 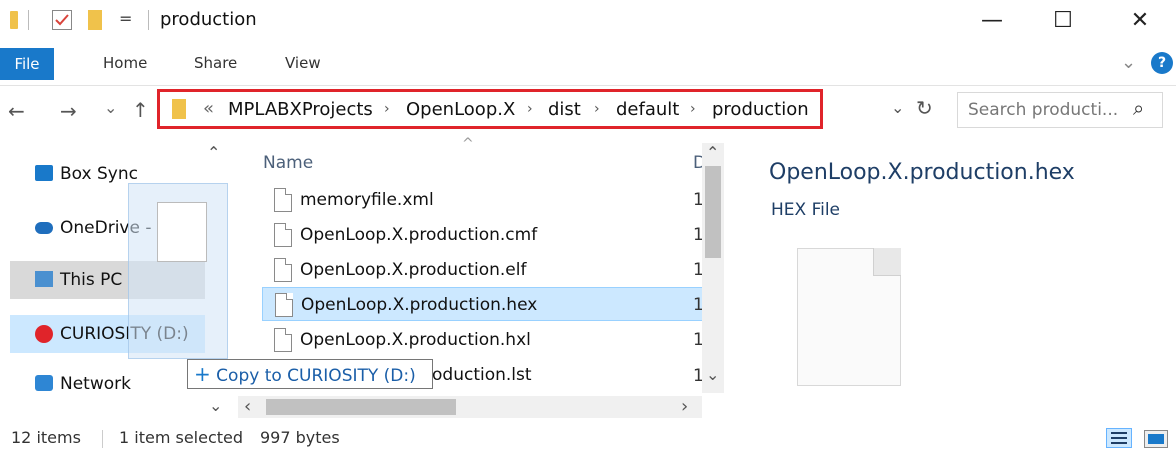 I want to click on breadcrumb-openloop: OpenLoop.X, so click(x=460, y=109).